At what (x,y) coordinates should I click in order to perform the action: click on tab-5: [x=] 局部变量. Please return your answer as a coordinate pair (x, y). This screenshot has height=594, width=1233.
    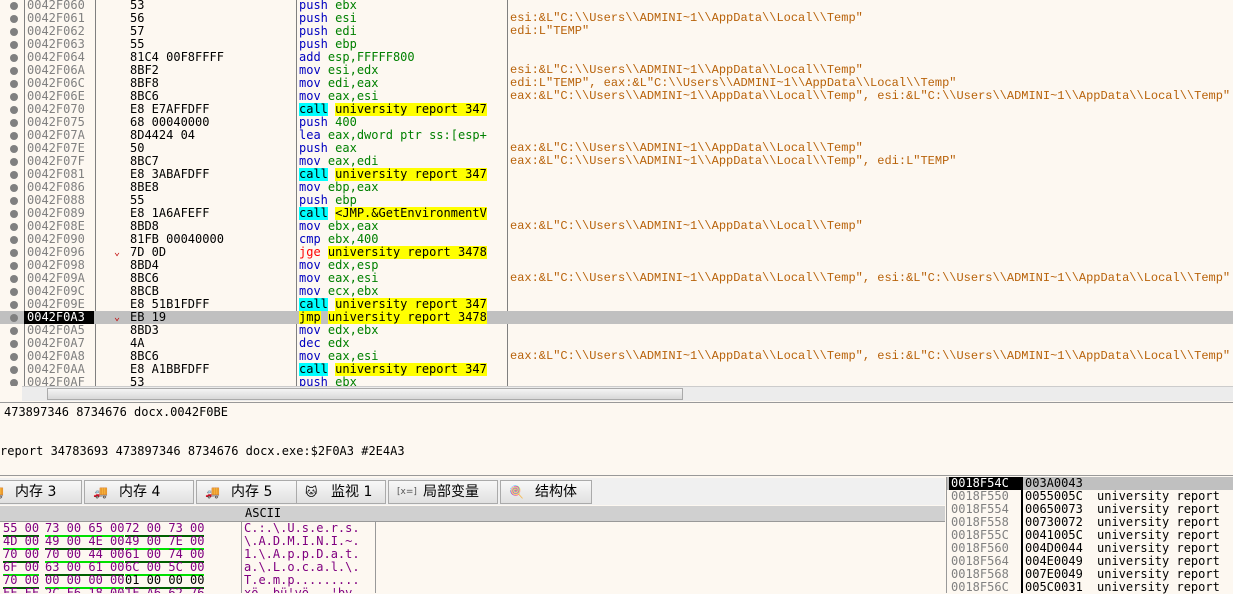
    Looking at the image, I should click on (443, 492).